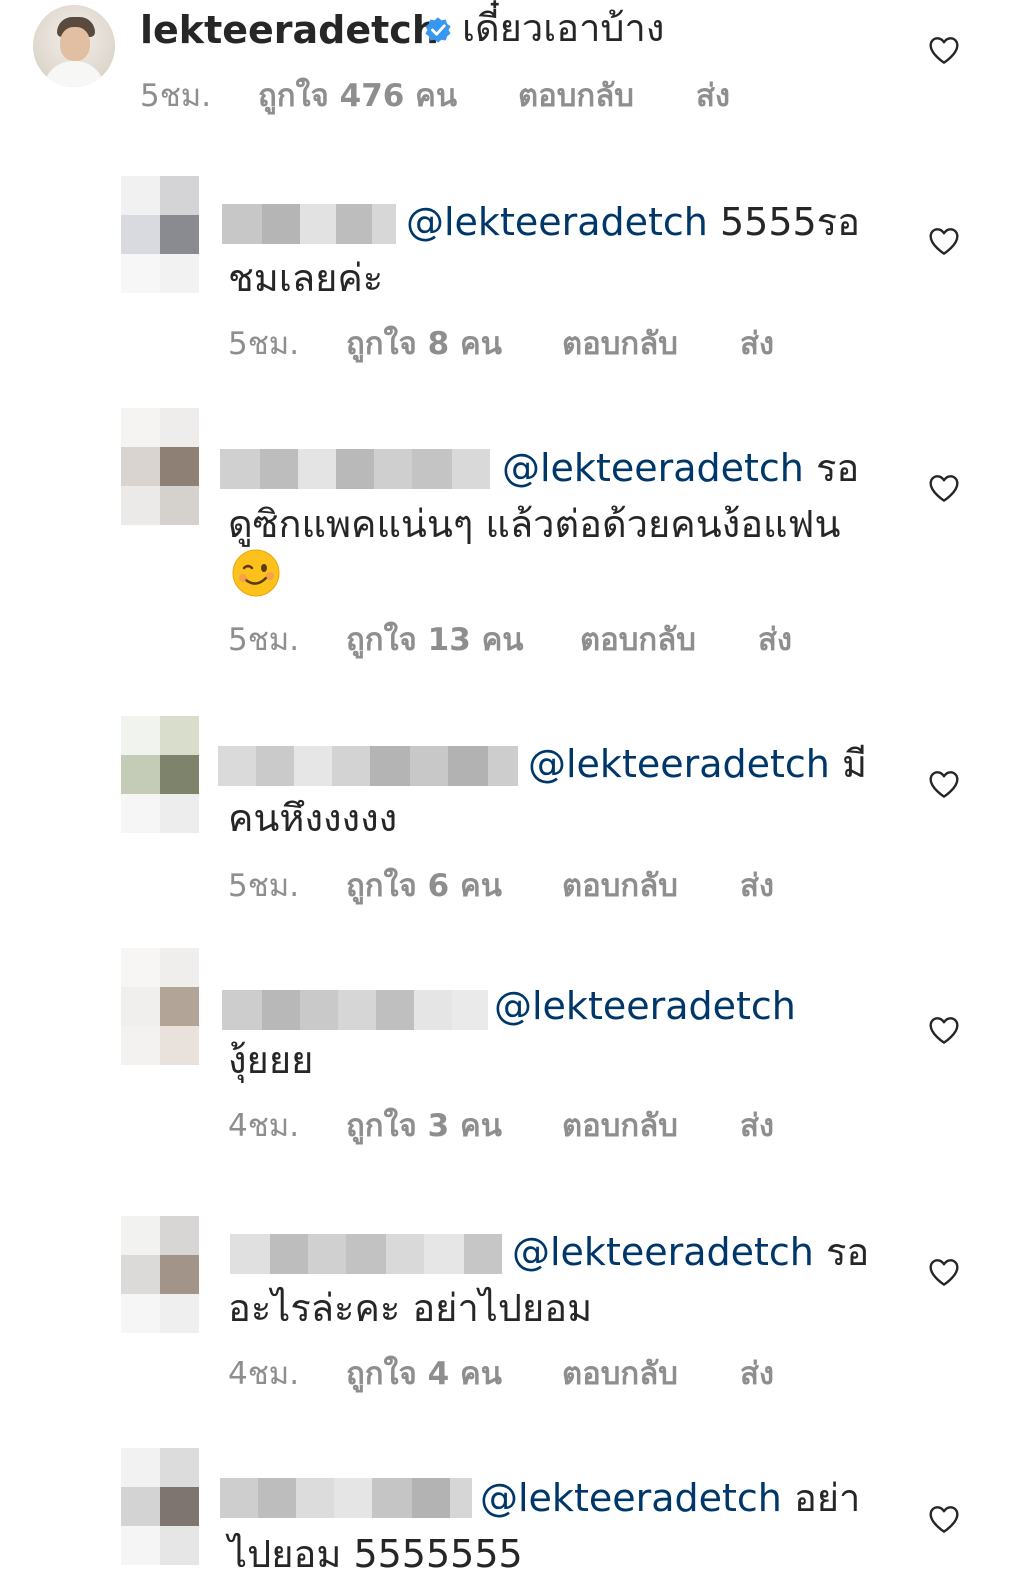 Image resolution: width=1034 pixels, height=1586 pixels. What do you see at coordinates (424, 1374) in the screenshot?
I see `likes-count: ถูกใจ 4 คน` at bounding box center [424, 1374].